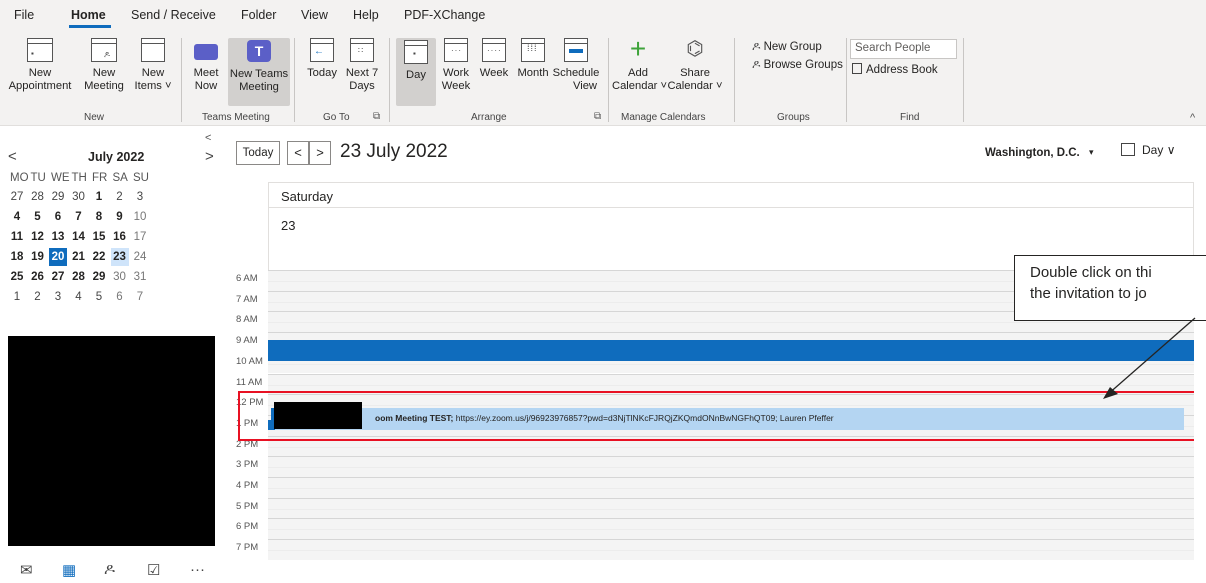  Describe the element at coordinates (758, 47) in the screenshot. I see `people-icon: ዶ` at that location.